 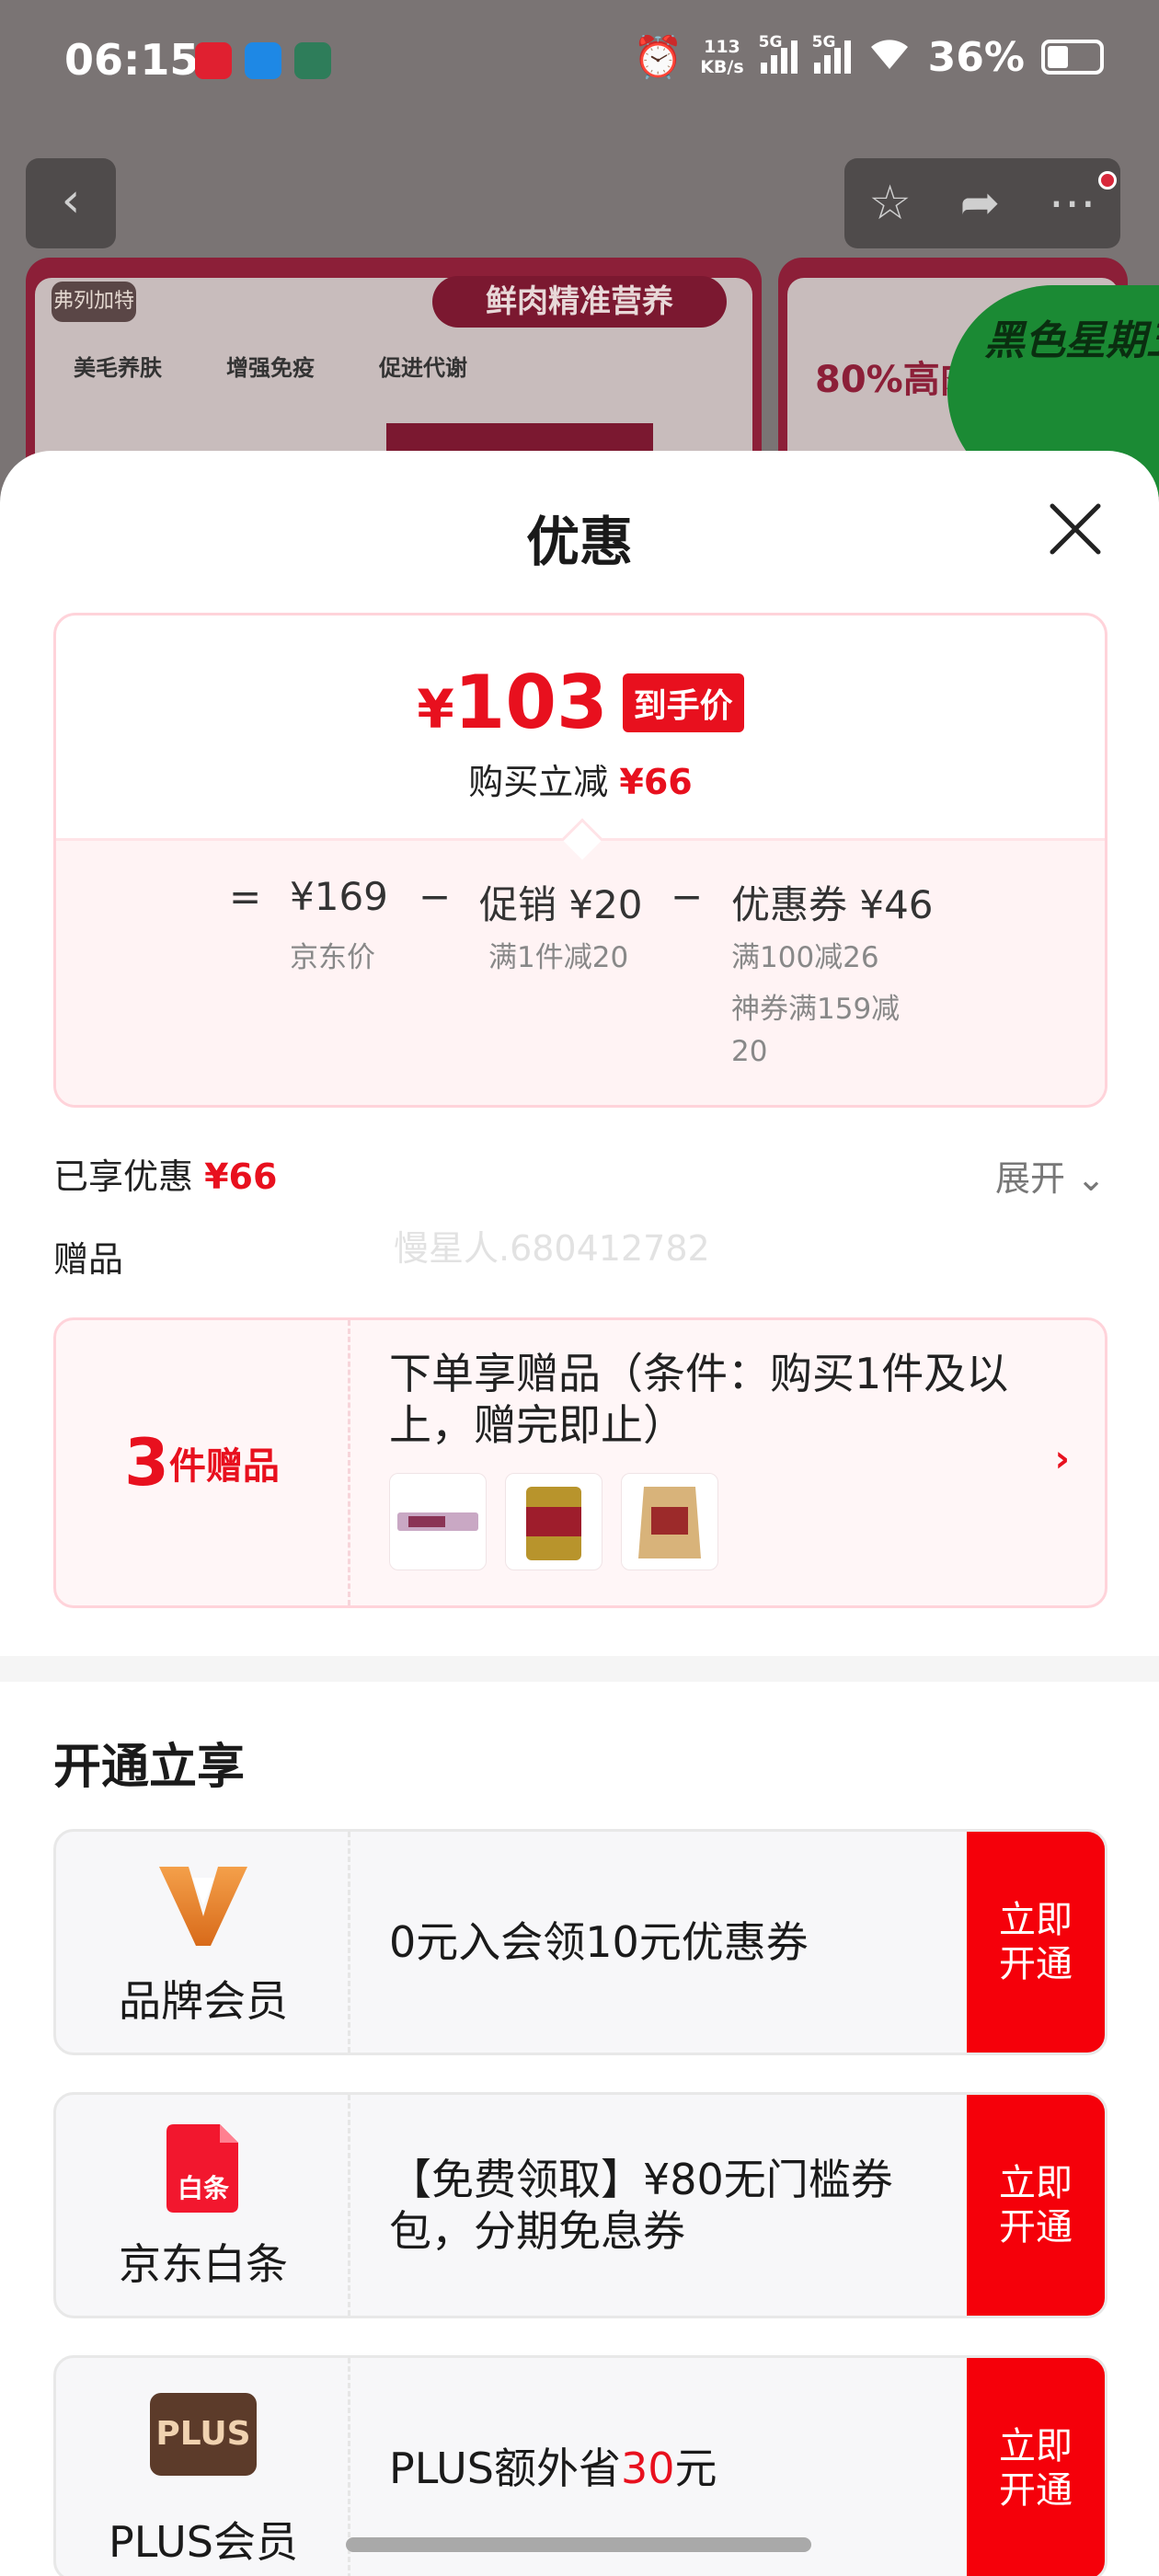 I want to click on nav-actions: ☆ ➦ ⋯, so click(x=982, y=203).